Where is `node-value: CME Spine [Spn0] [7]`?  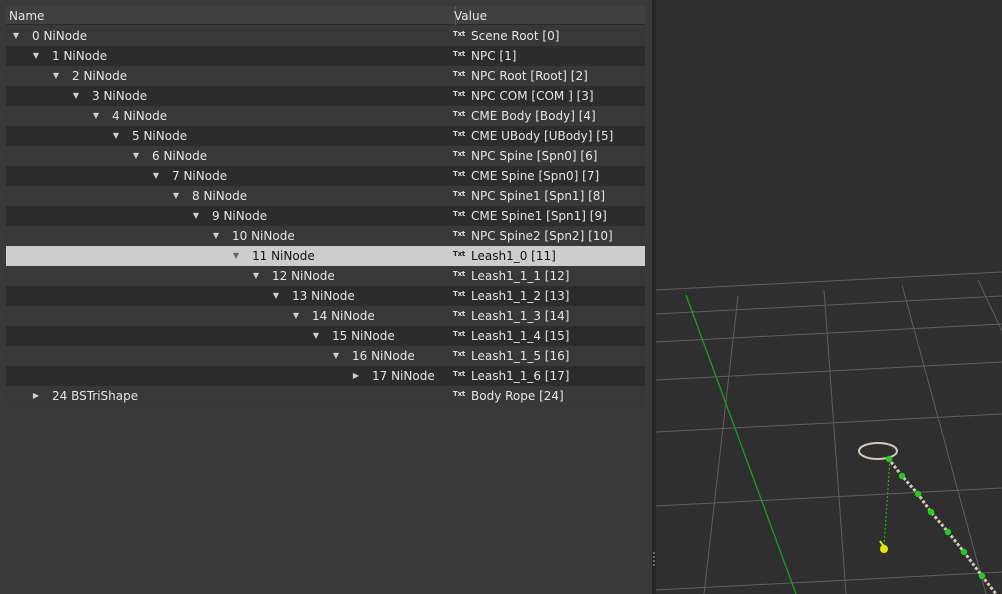
node-value: CME Spine [Spn0] [7] is located at coordinates (535, 176).